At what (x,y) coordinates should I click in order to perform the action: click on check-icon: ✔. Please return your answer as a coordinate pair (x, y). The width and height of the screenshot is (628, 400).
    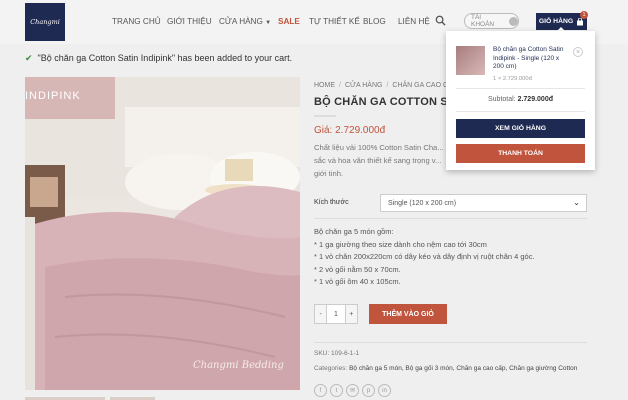
    Looking at the image, I should click on (29, 58).